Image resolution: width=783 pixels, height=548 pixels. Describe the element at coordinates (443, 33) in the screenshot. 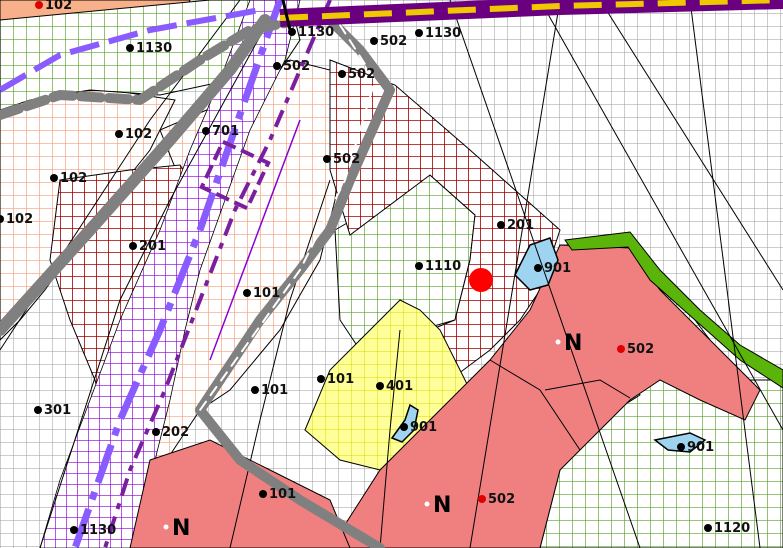

I see `parcel-label-4: 1130` at that location.